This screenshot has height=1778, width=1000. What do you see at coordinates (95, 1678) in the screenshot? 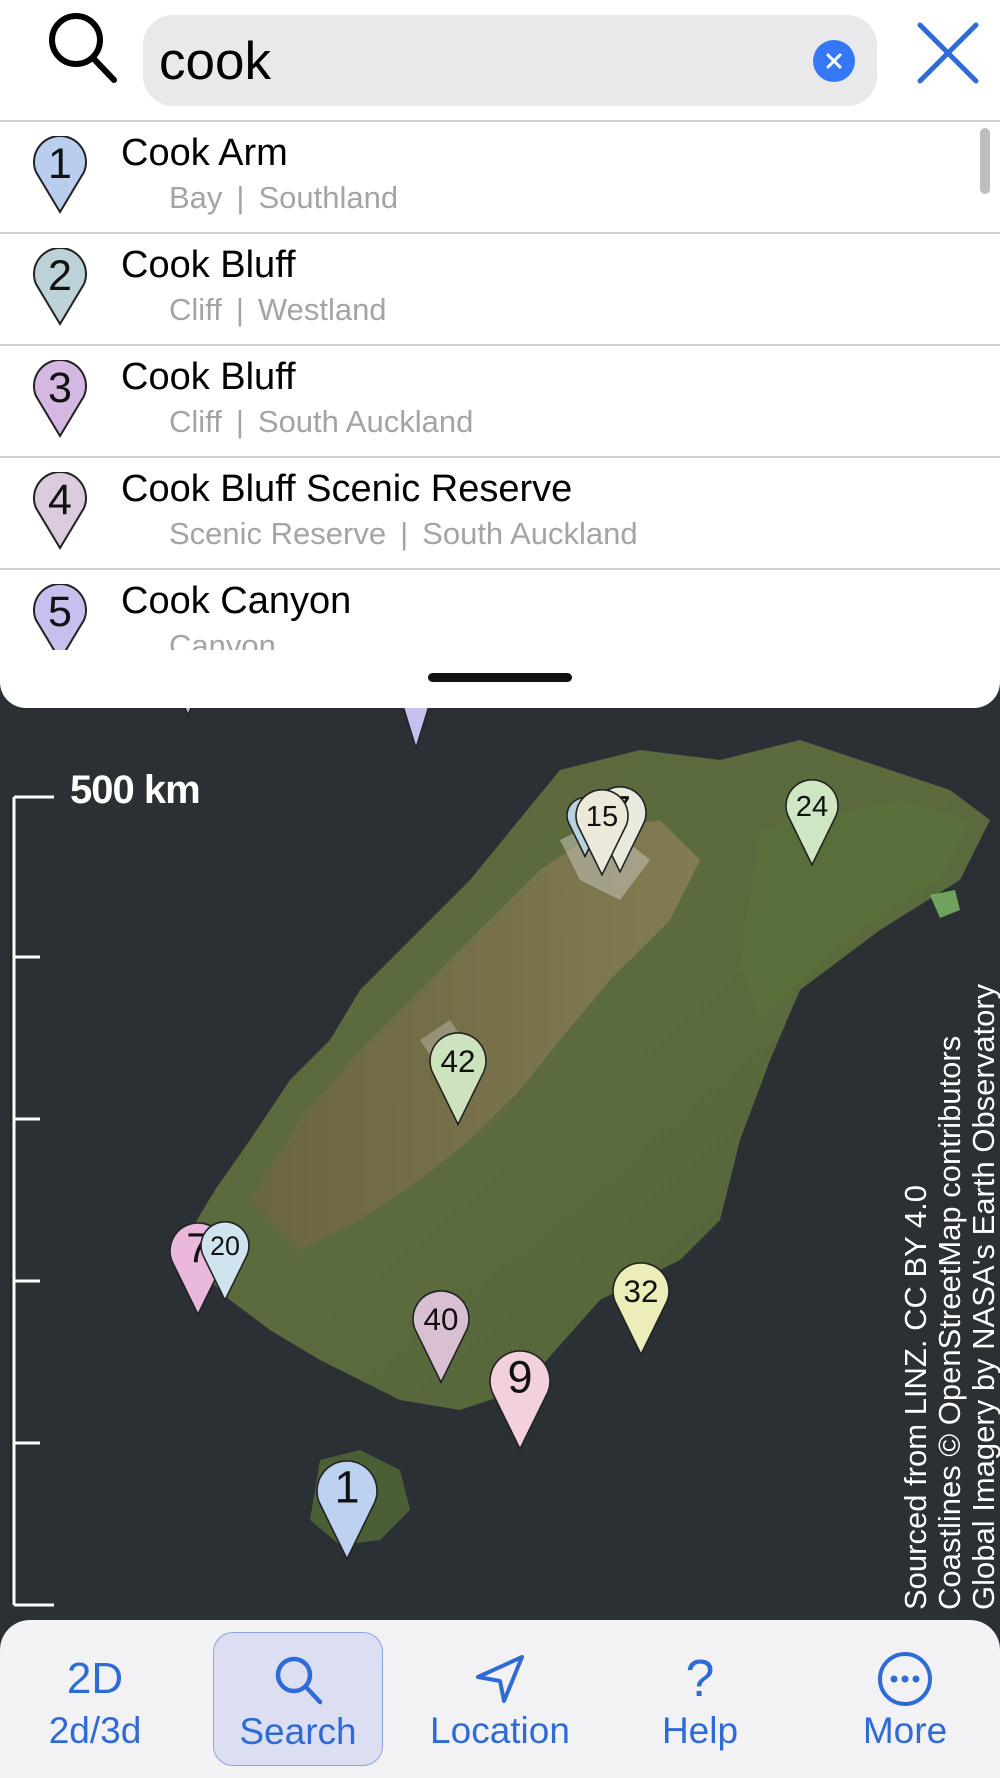
I see `2d-text-icon: 2D` at bounding box center [95, 1678].